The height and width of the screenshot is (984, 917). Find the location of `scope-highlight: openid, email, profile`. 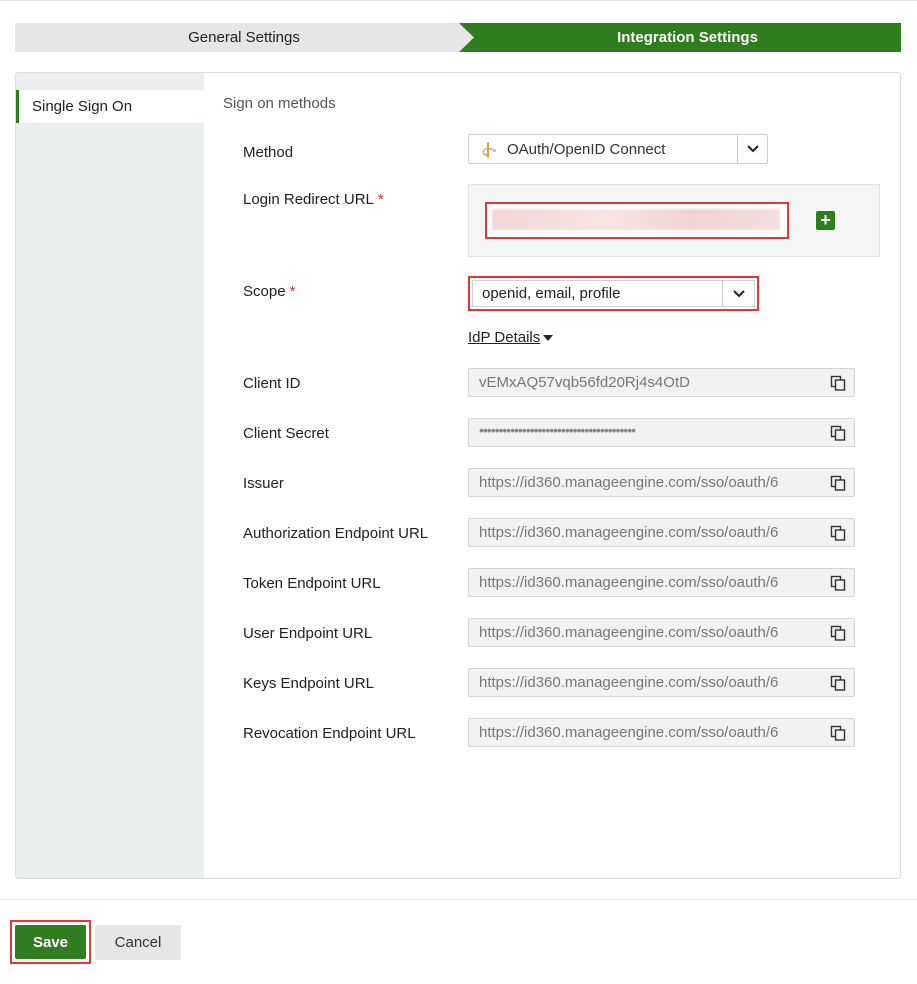

scope-highlight: openid, email, profile is located at coordinates (613, 293).